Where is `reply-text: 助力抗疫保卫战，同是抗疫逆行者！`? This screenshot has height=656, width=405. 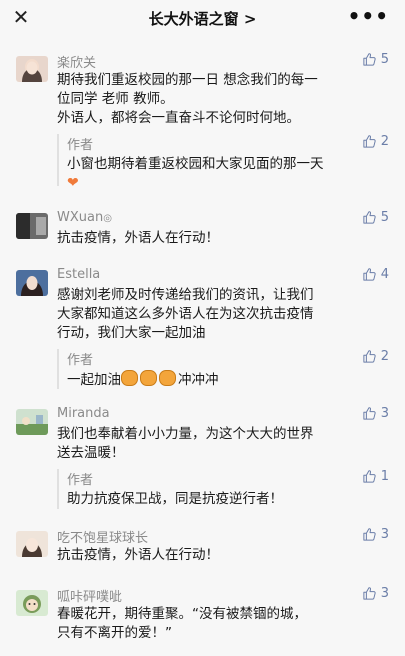
reply-text: 助力抗疫保卫战，同是抗疫逆行者！ is located at coordinates (175, 499).